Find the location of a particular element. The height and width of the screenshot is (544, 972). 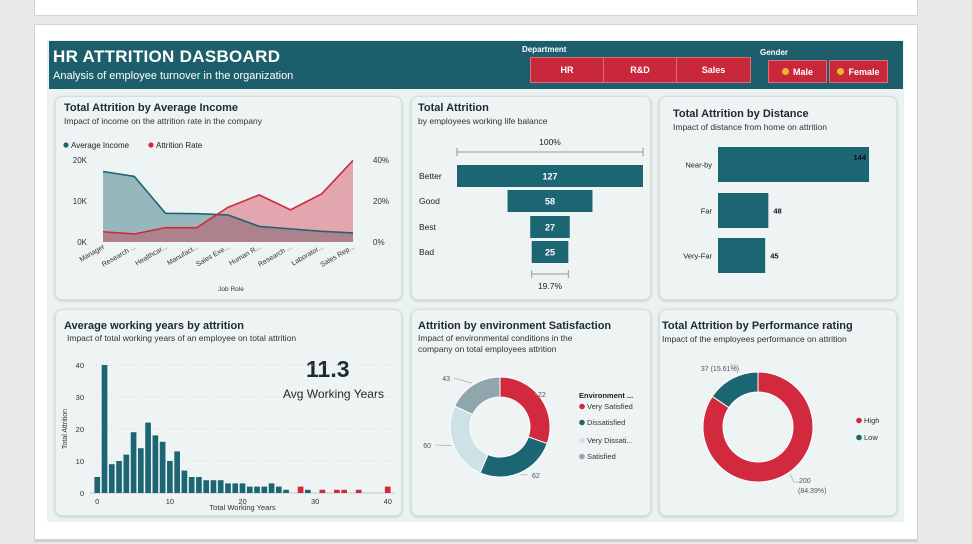

female-icon is located at coordinates (841, 71).